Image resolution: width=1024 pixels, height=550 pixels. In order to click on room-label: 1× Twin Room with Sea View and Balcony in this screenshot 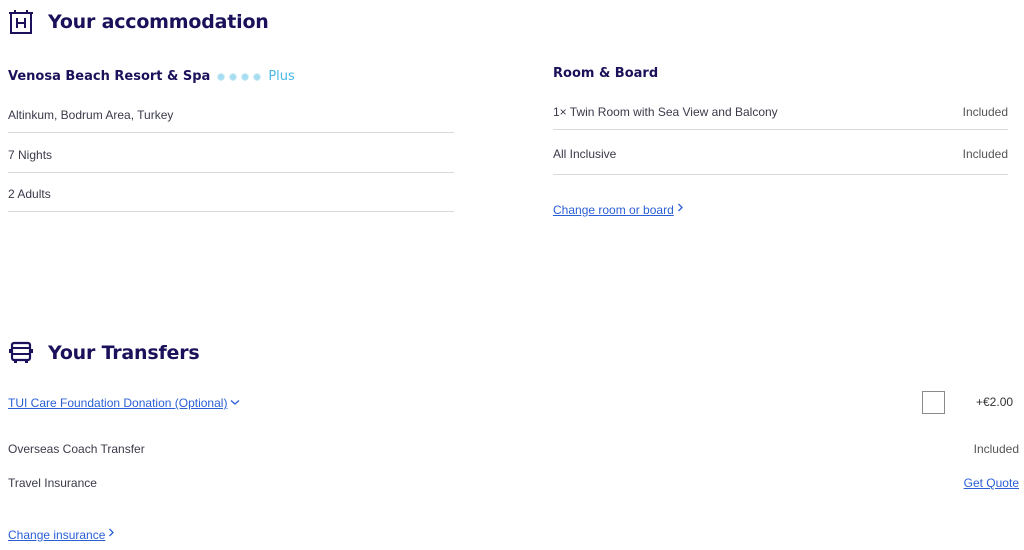, I will do `click(665, 112)`.